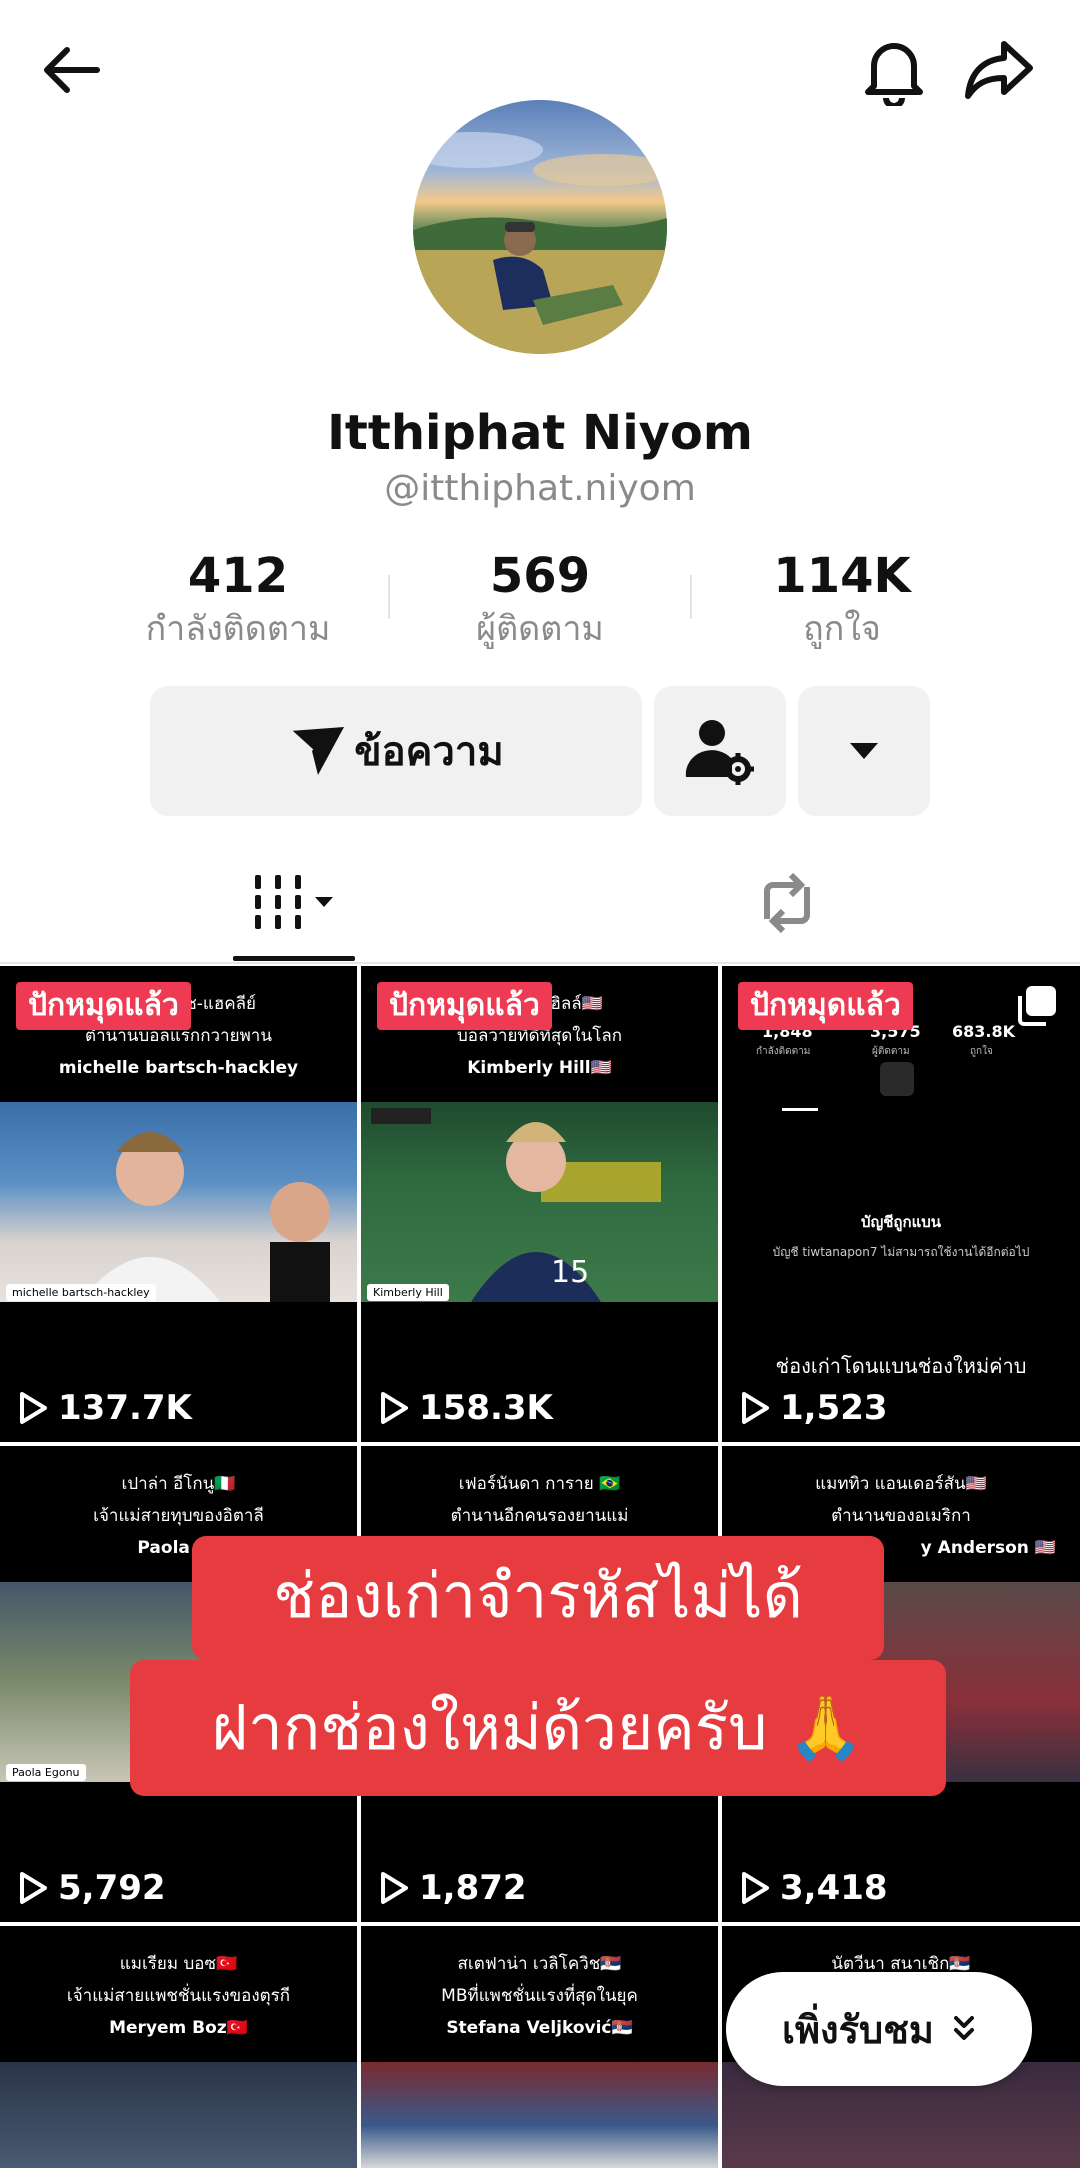 Image resolution: width=1080 pixels, height=2168 pixels. I want to click on view-count: 158.3K, so click(466, 1408).